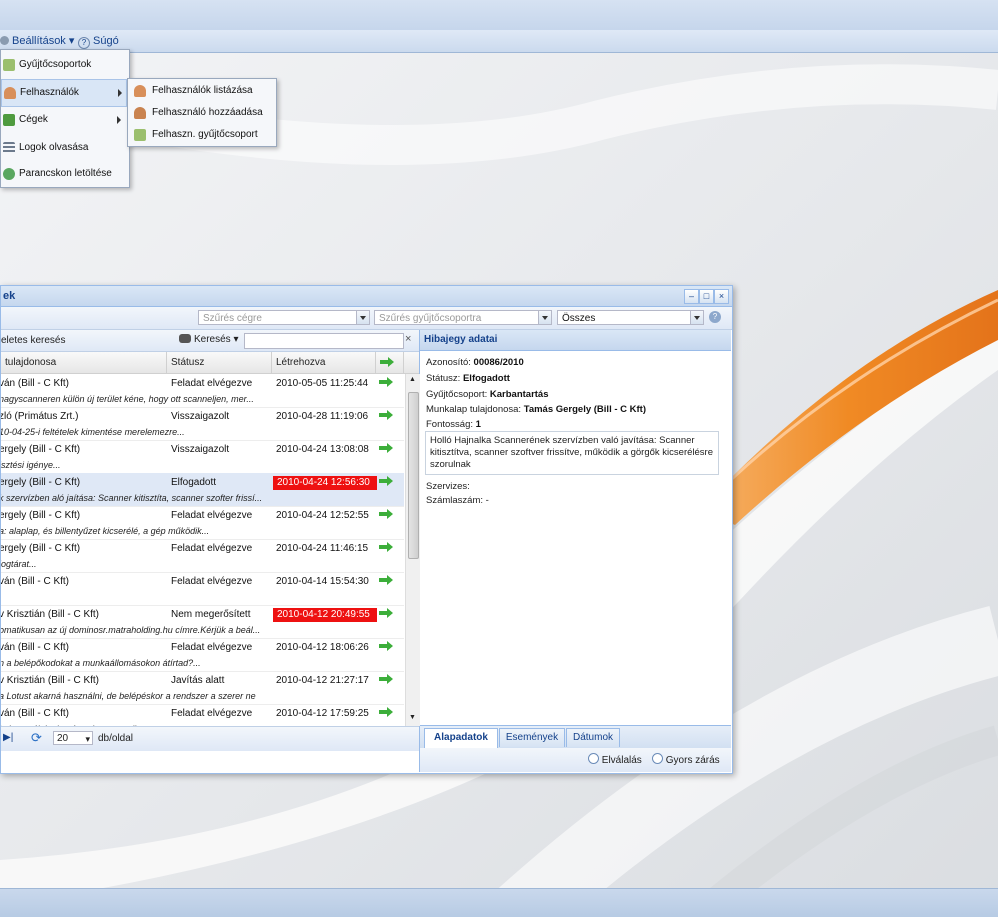 This screenshot has height=917, width=998. What do you see at coordinates (84, 362) in the screenshot?
I see `column-owner: tulajdonosa` at bounding box center [84, 362].